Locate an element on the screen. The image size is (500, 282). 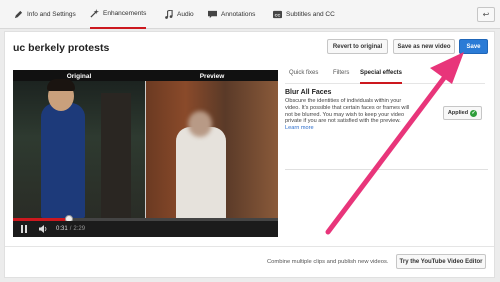
preview-label: Preview is located at coordinates (212, 76).